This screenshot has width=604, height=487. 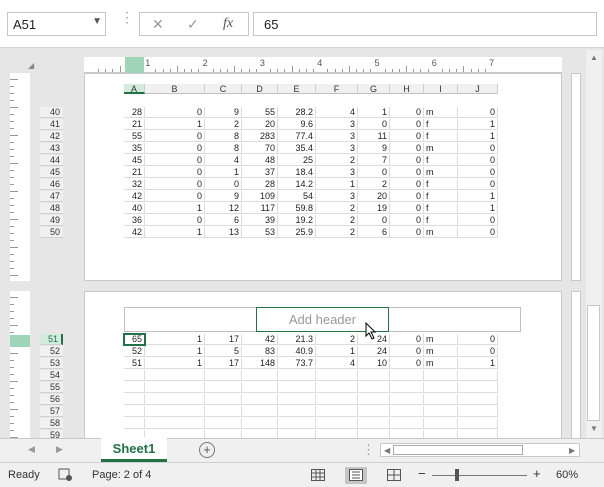 What do you see at coordinates (51, 423) in the screenshot?
I see `row-header: 58` at bounding box center [51, 423].